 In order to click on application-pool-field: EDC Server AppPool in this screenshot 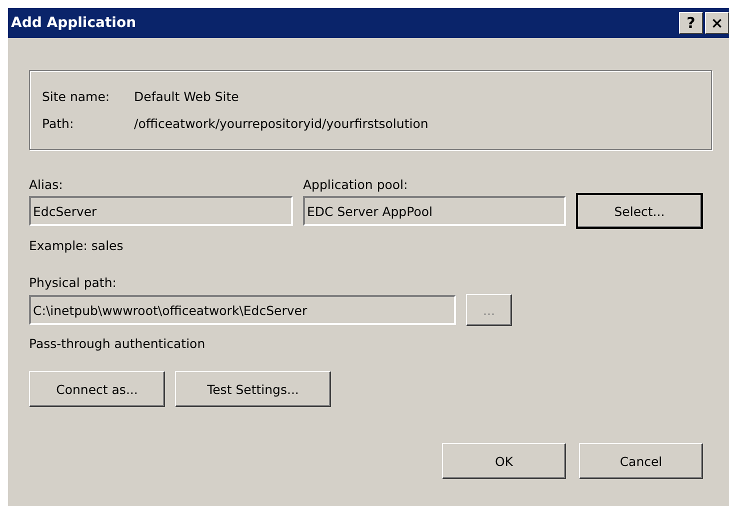, I will do `click(434, 211)`.